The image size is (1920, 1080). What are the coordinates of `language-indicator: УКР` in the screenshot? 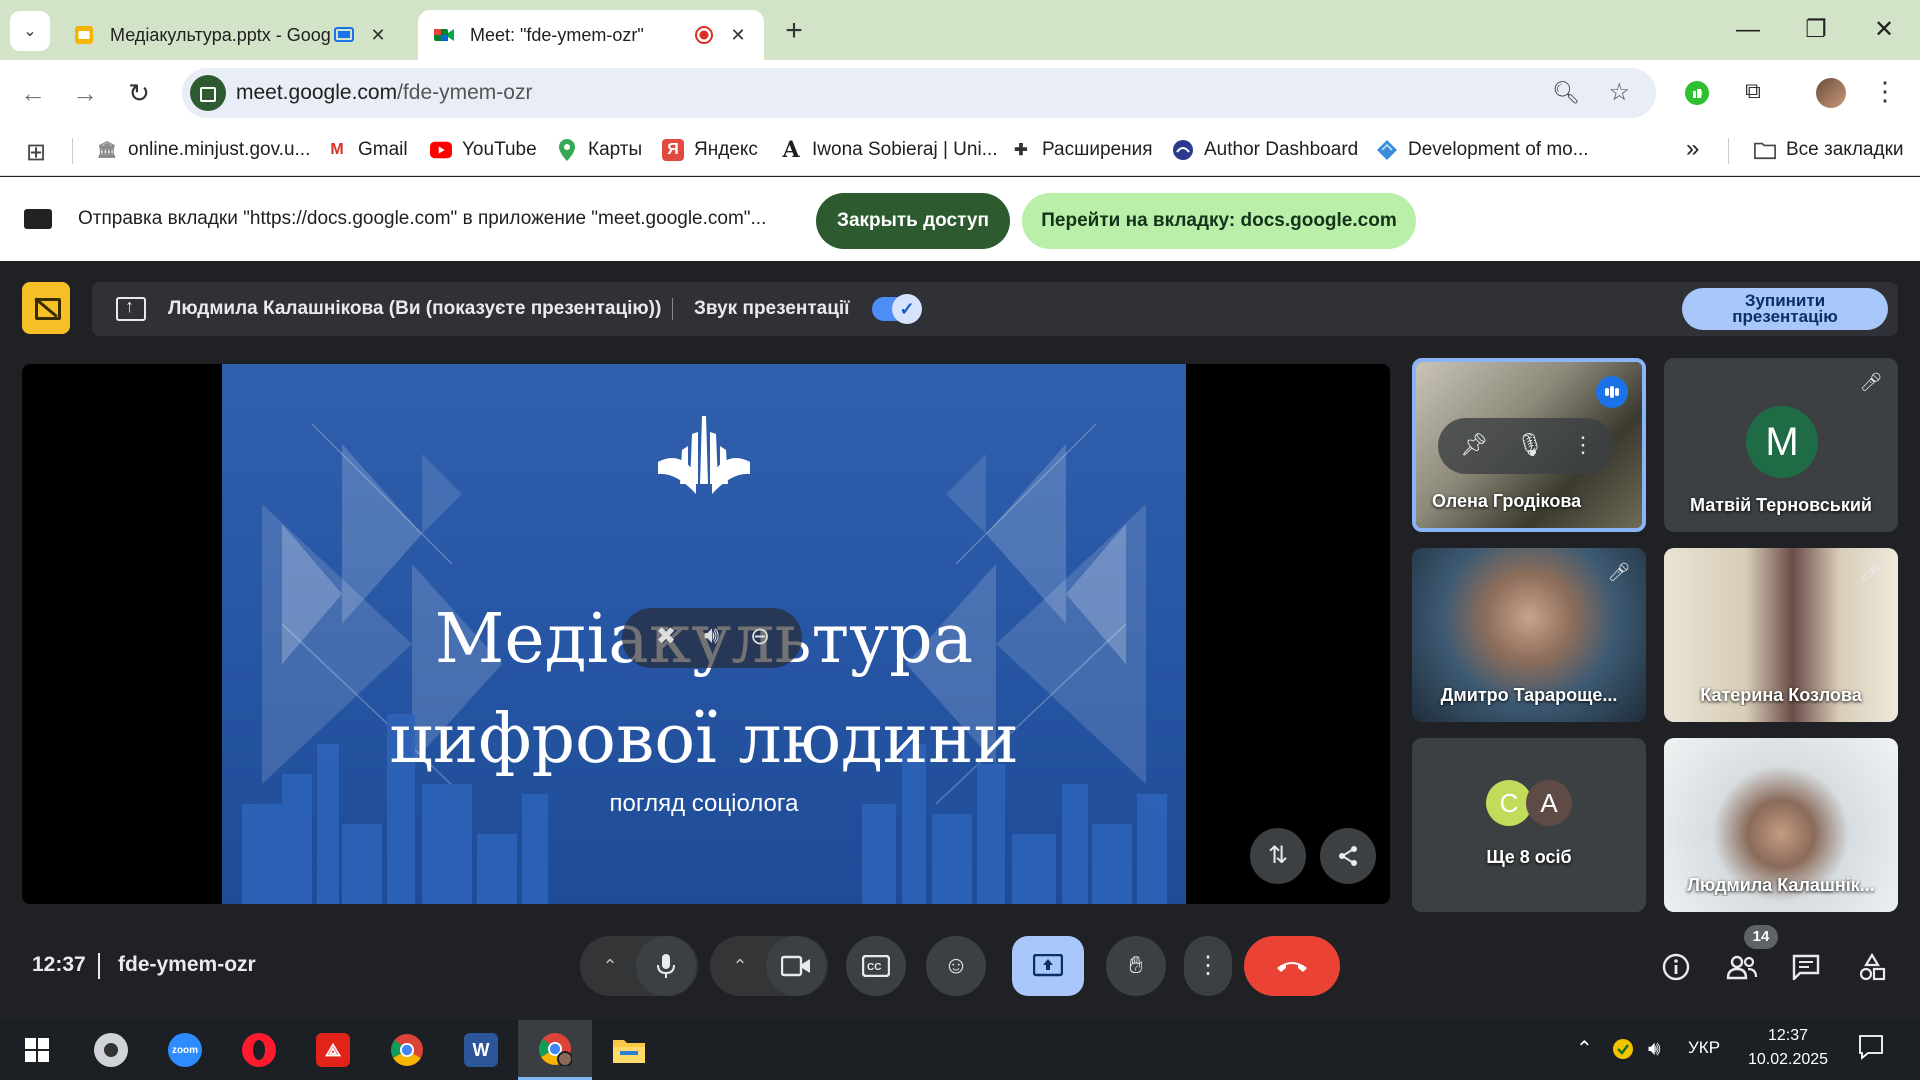 It's located at (1704, 1048).